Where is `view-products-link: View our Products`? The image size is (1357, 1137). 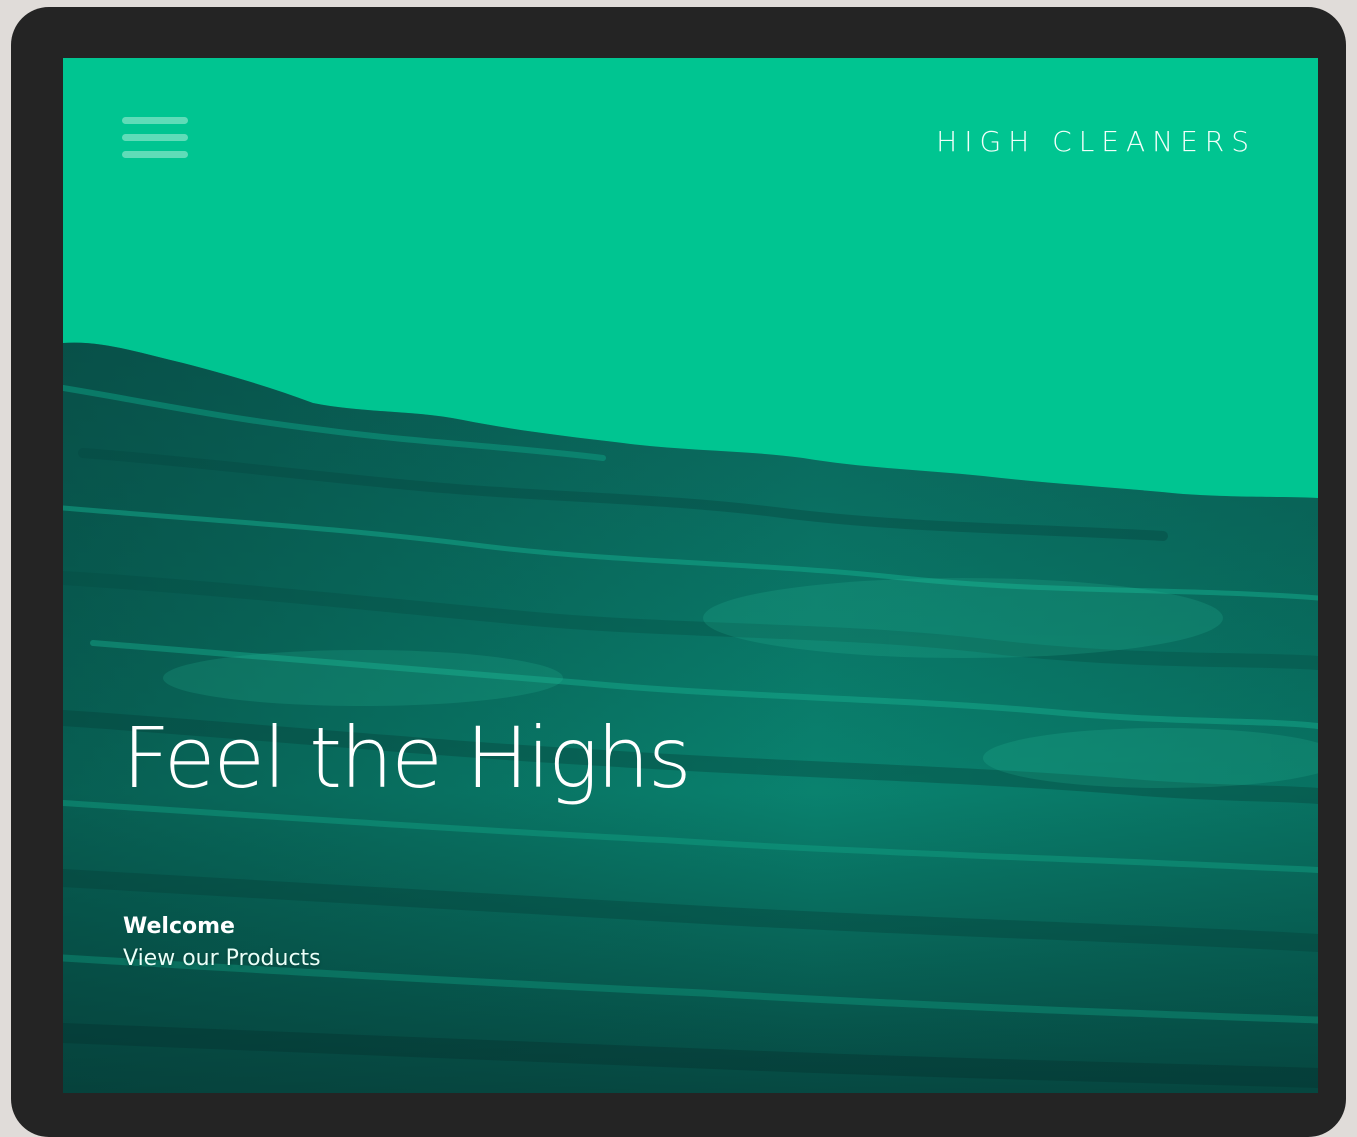
view-products-link: View our Products is located at coordinates (222, 958).